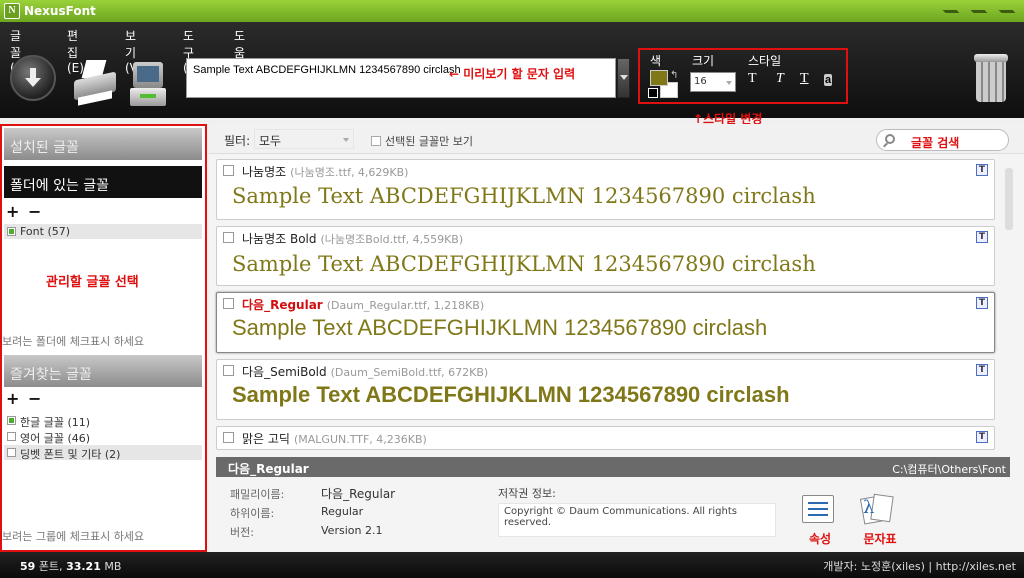 This screenshot has width=1024, height=578. Describe the element at coordinates (103, 437) in the screenshot. I see `favorite-item: 영어 글꼴 (46)` at that location.